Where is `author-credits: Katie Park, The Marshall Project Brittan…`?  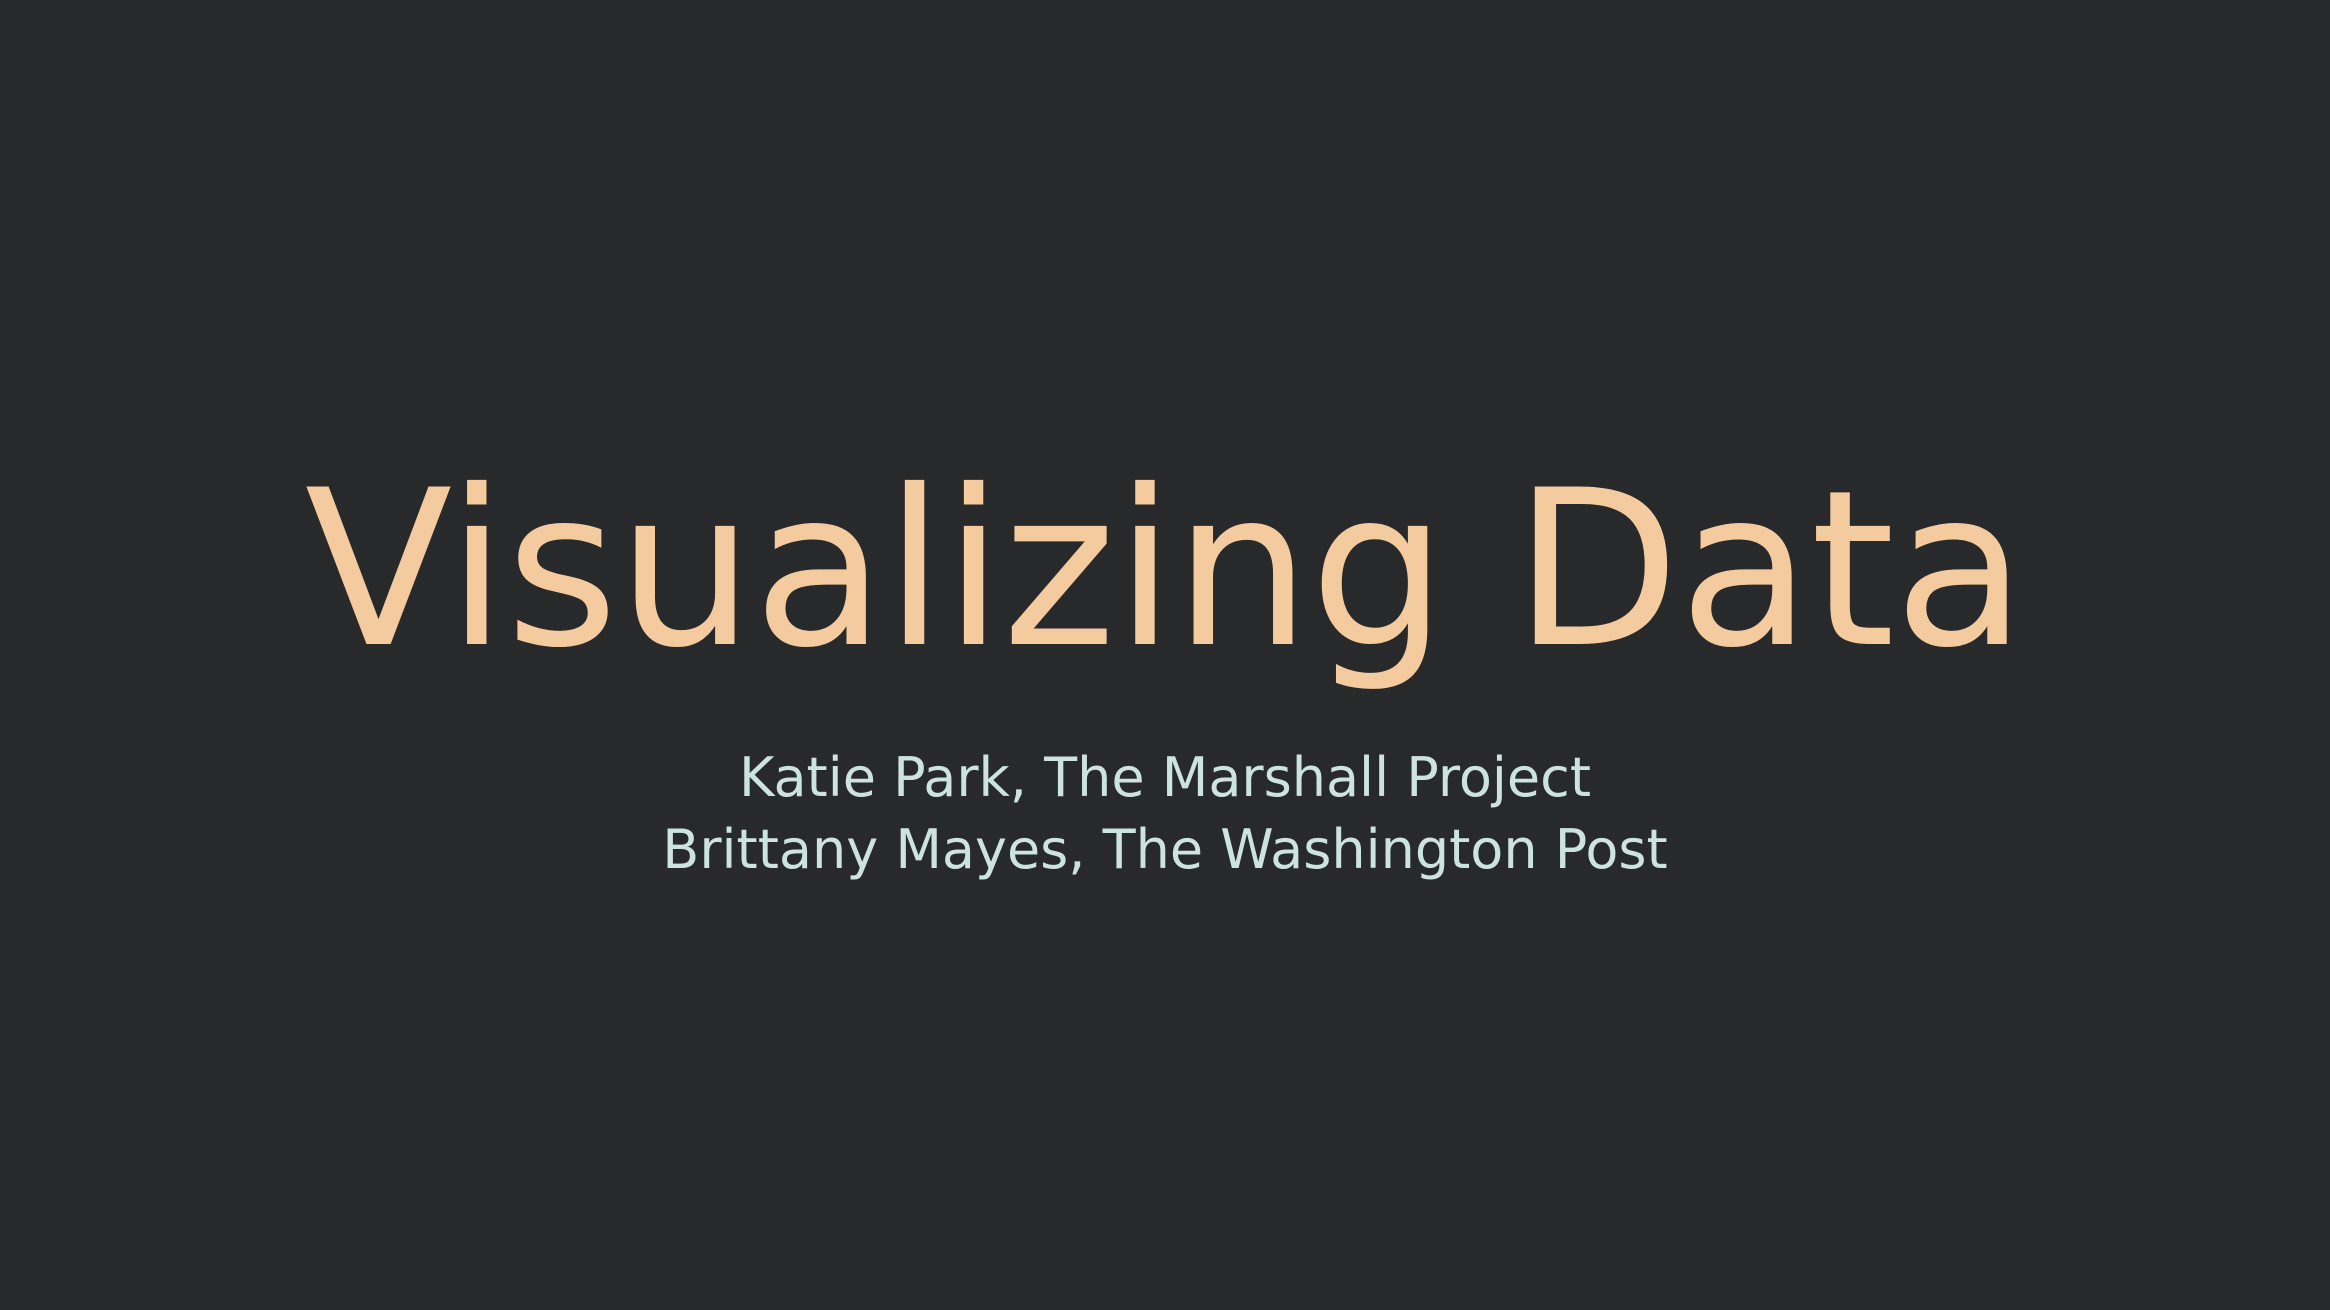 author-credits: Katie Park, The Marshall Project Brittan… is located at coordinates (1165, 814).